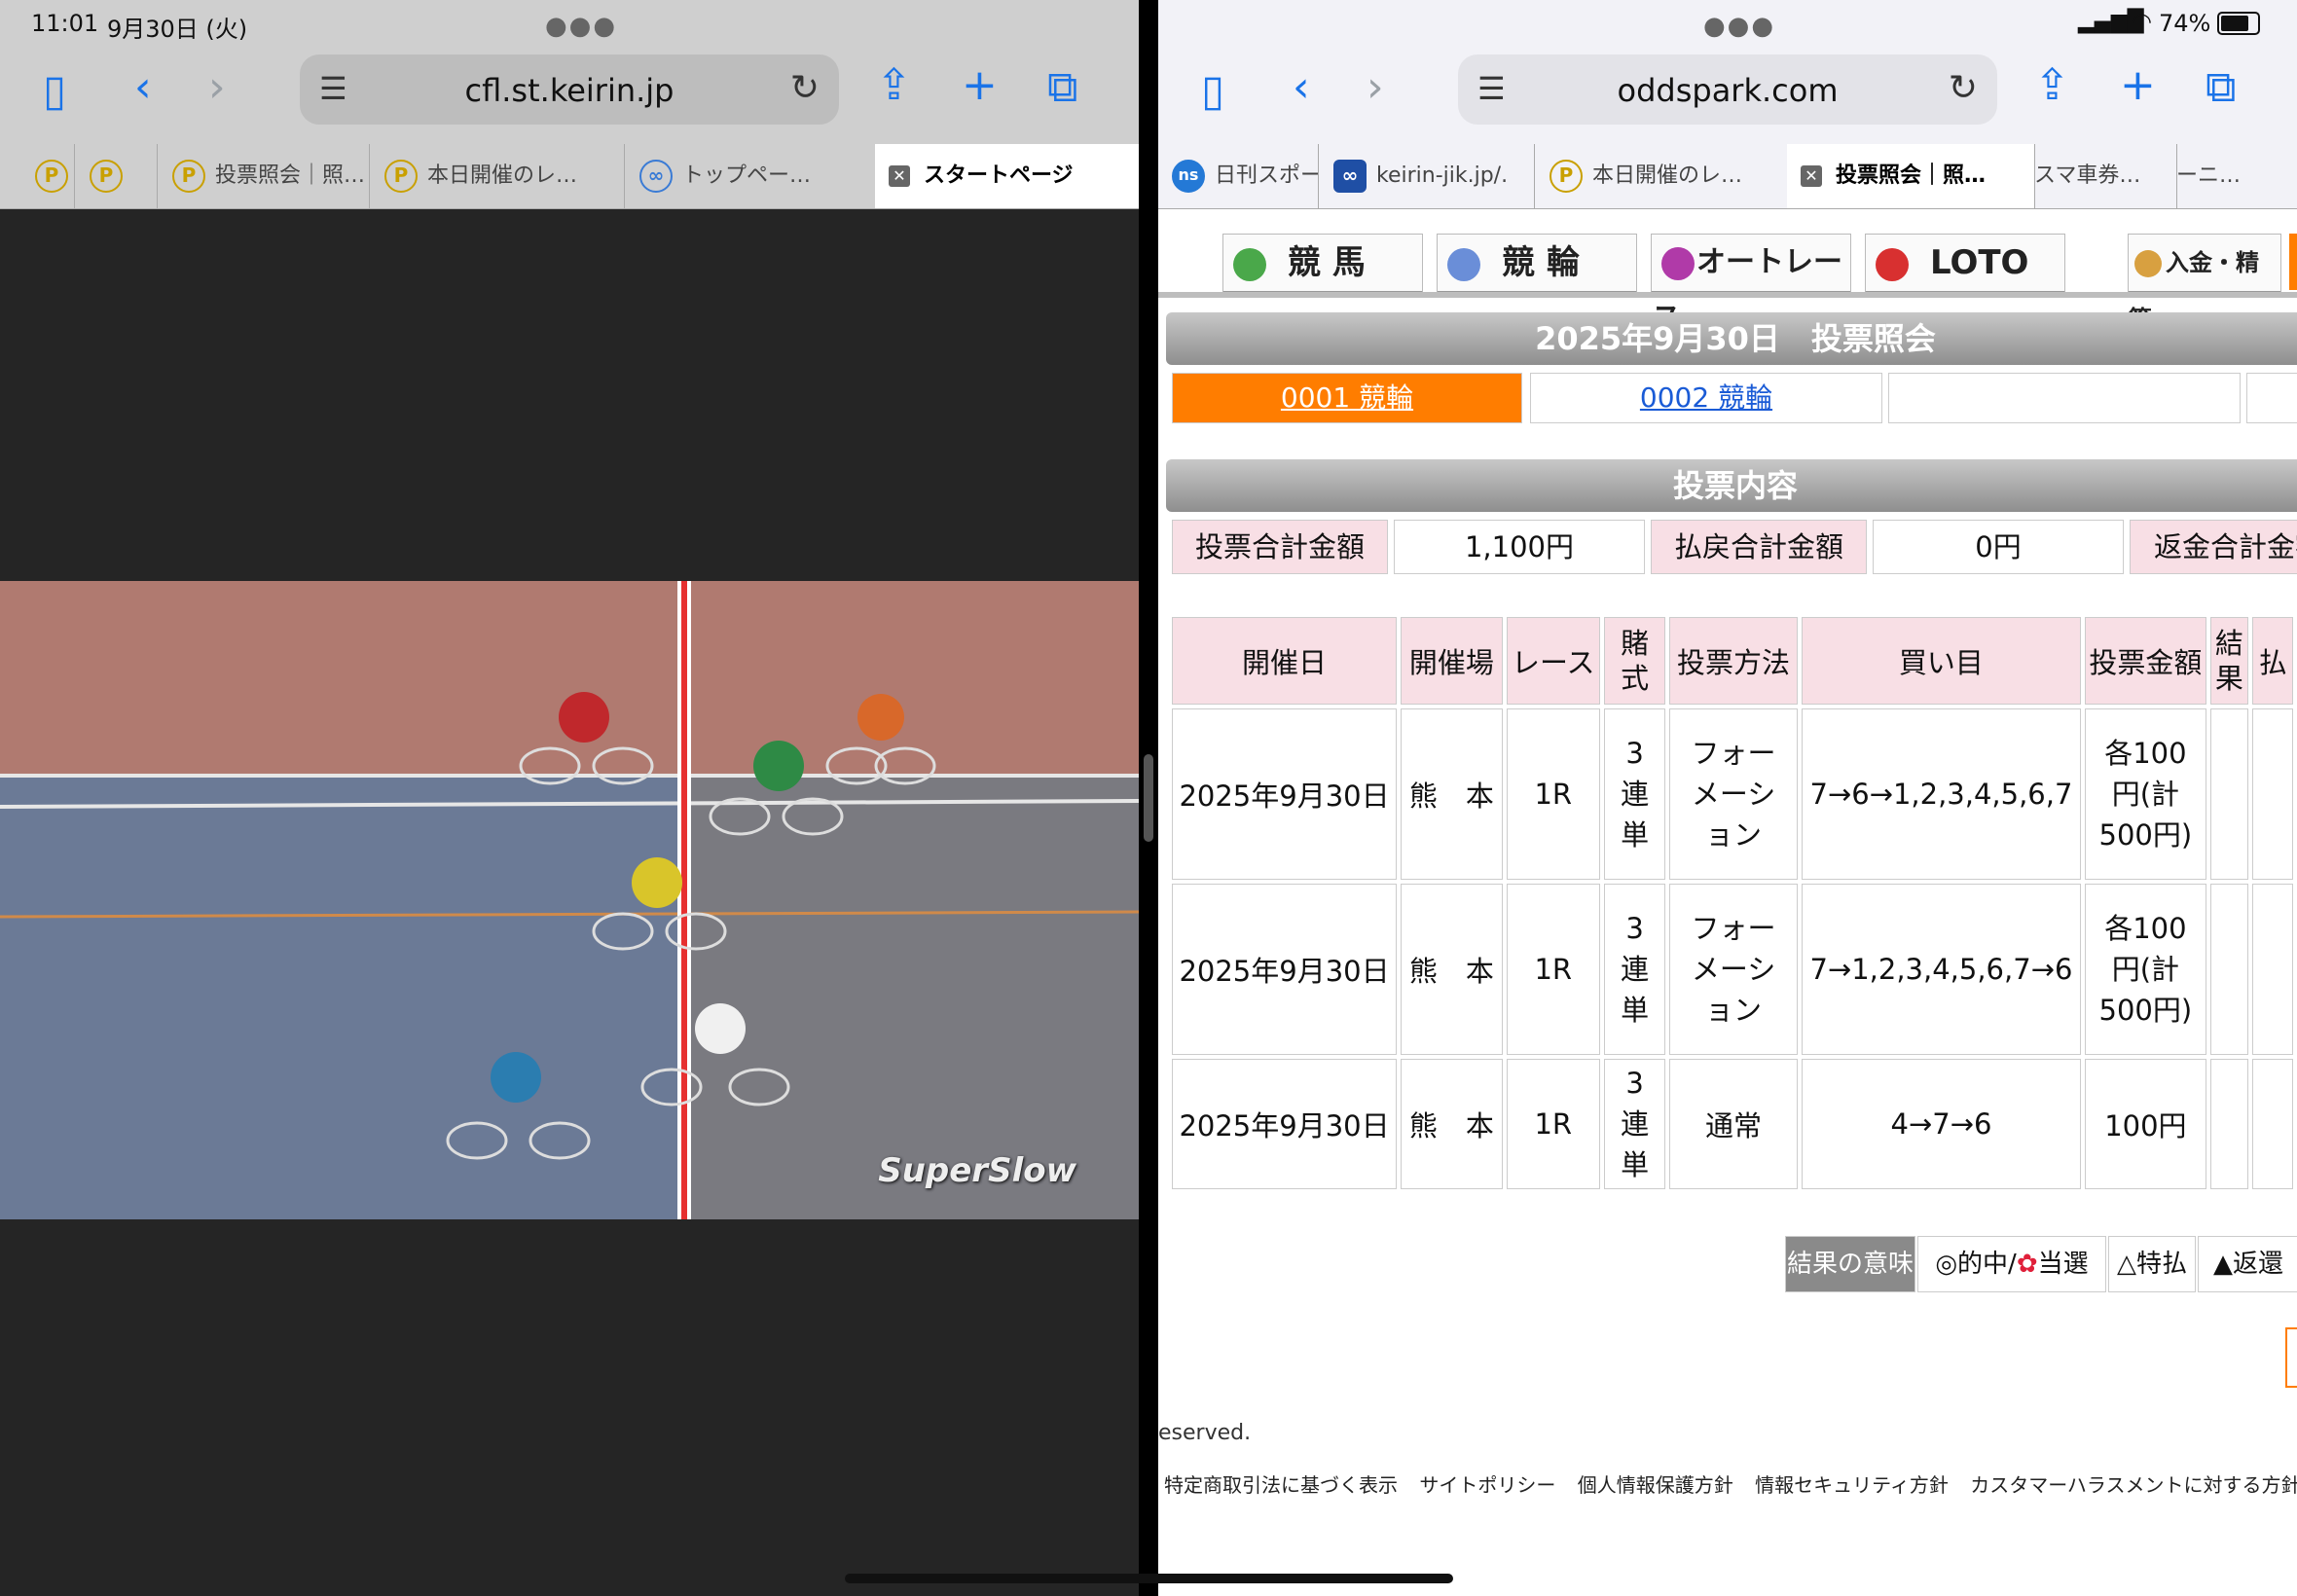 The height and width of the screenshot is (1596, 2297). What do you see at coordinates (2204, 283) in the screenshot?
I see `nav-deposit: 入金・精算` at bounding box center [2204, 283].